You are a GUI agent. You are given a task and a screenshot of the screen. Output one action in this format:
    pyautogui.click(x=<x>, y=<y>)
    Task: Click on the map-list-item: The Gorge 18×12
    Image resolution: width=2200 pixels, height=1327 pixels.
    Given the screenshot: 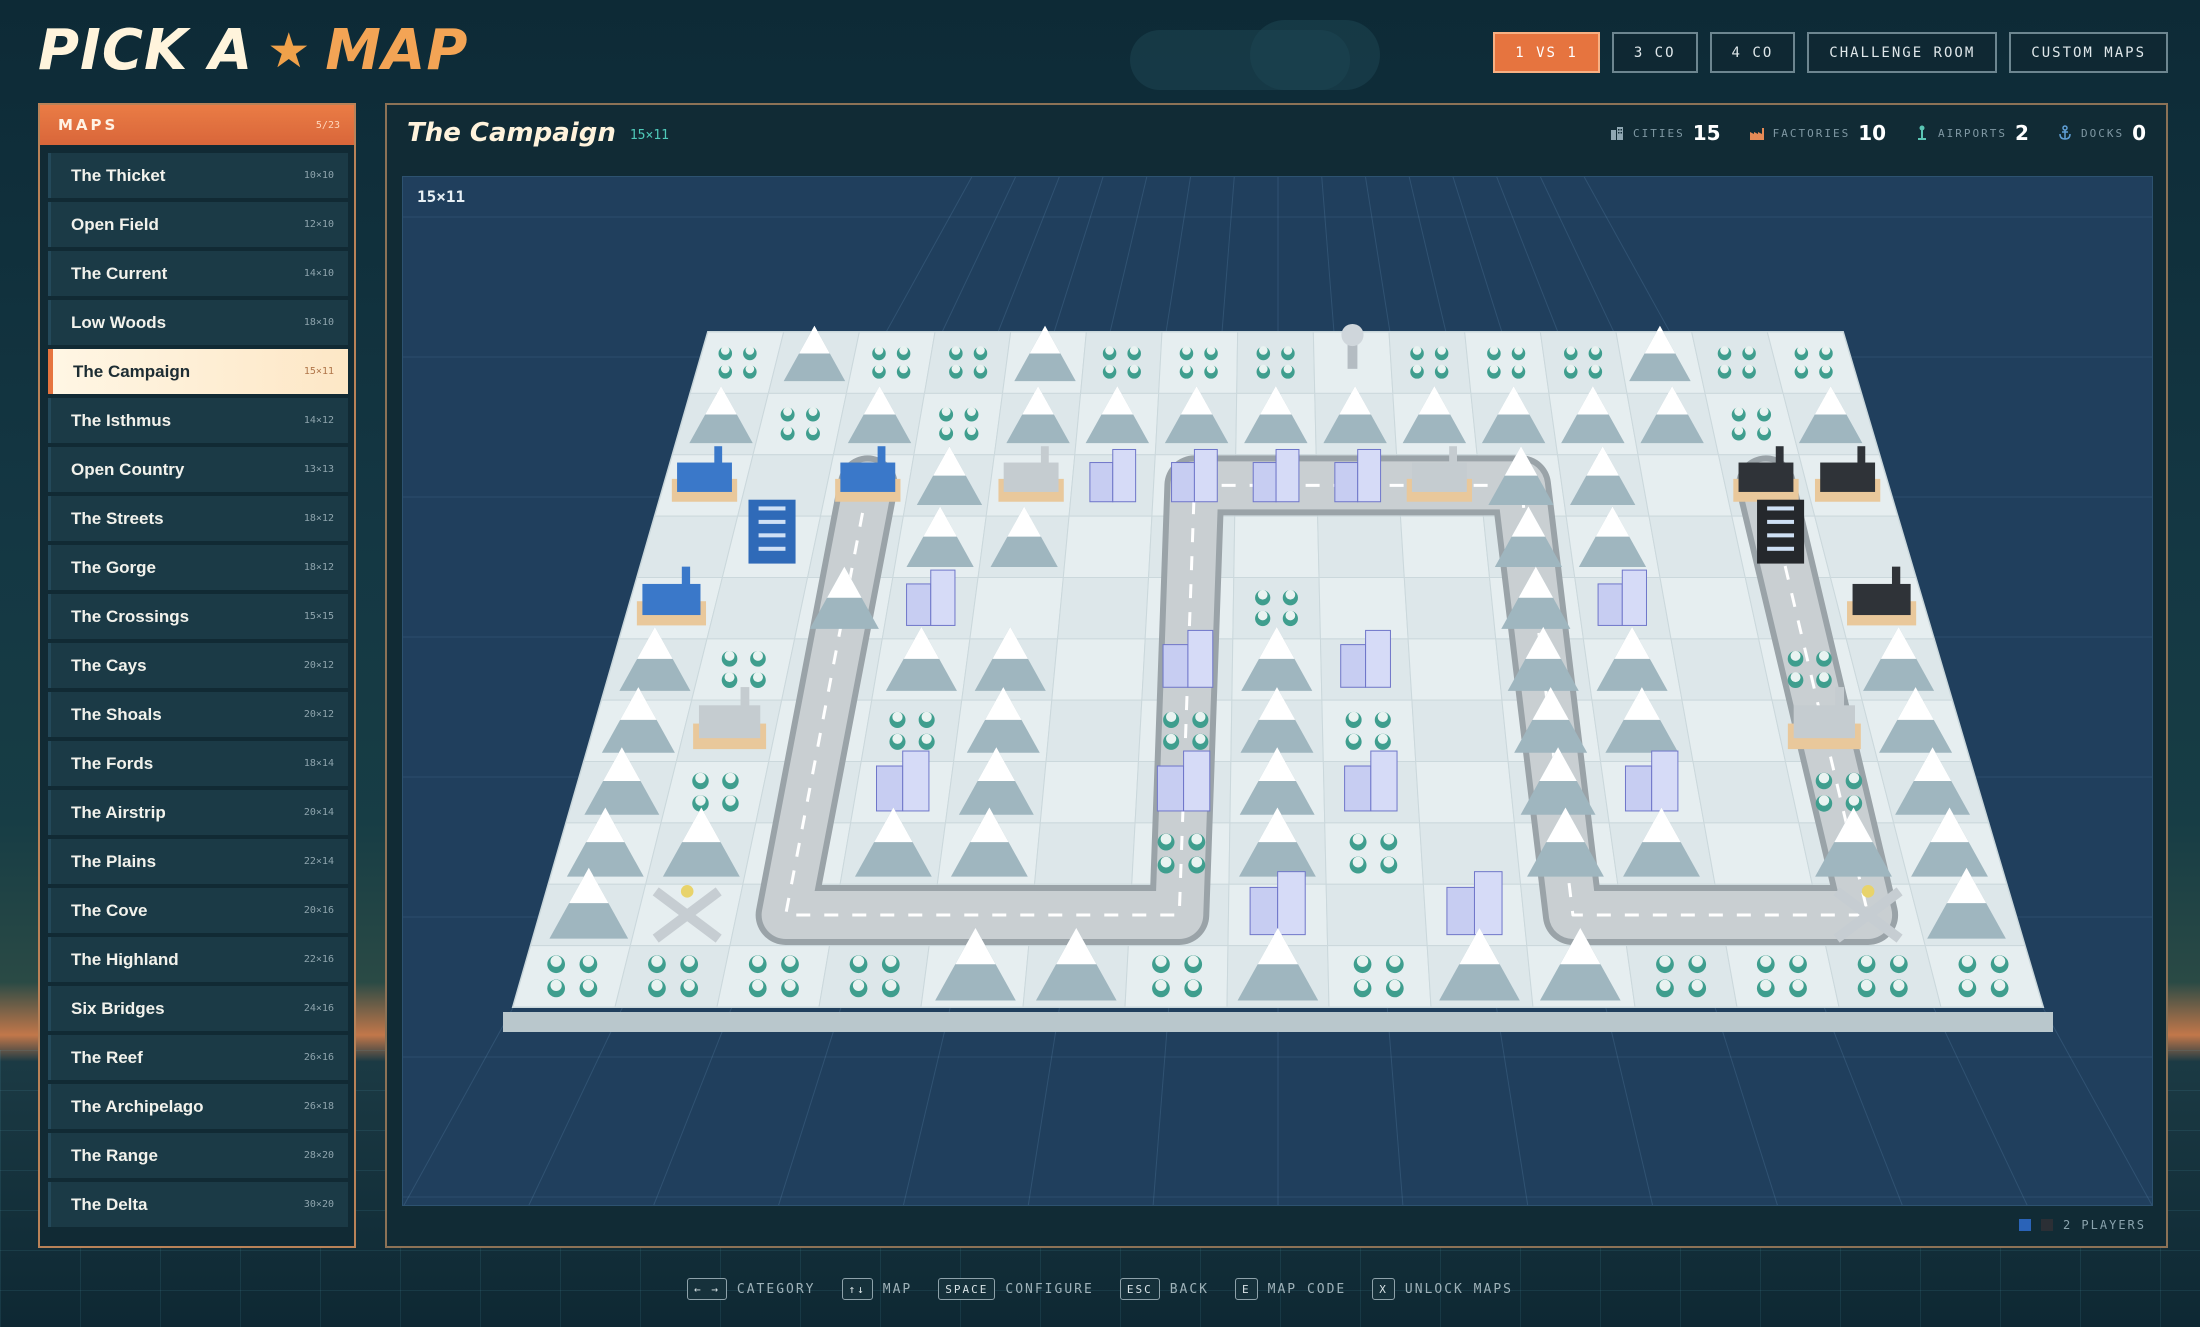 What is the action you would take?
    pyautogui.click(x=198, y=567)
    